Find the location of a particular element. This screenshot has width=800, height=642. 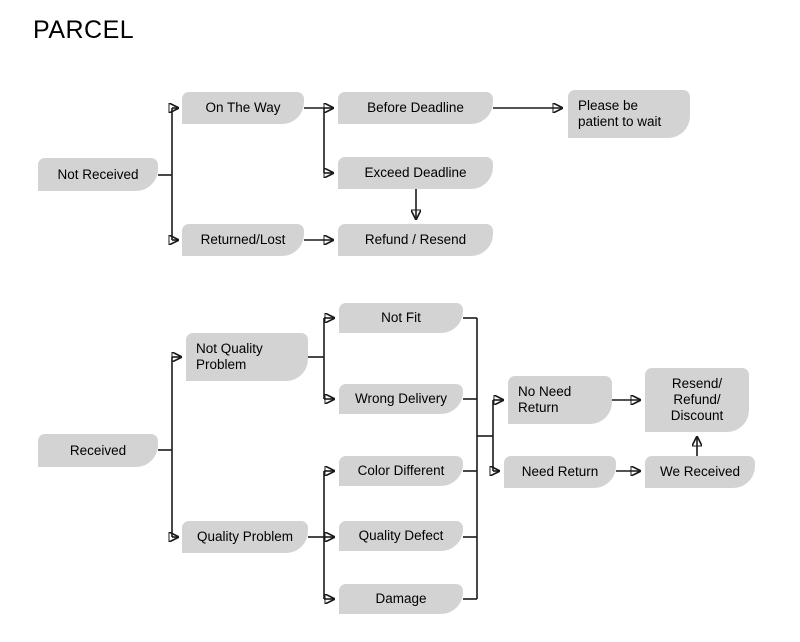

node-color-different: Color Different is located at coordinates (401, 471).